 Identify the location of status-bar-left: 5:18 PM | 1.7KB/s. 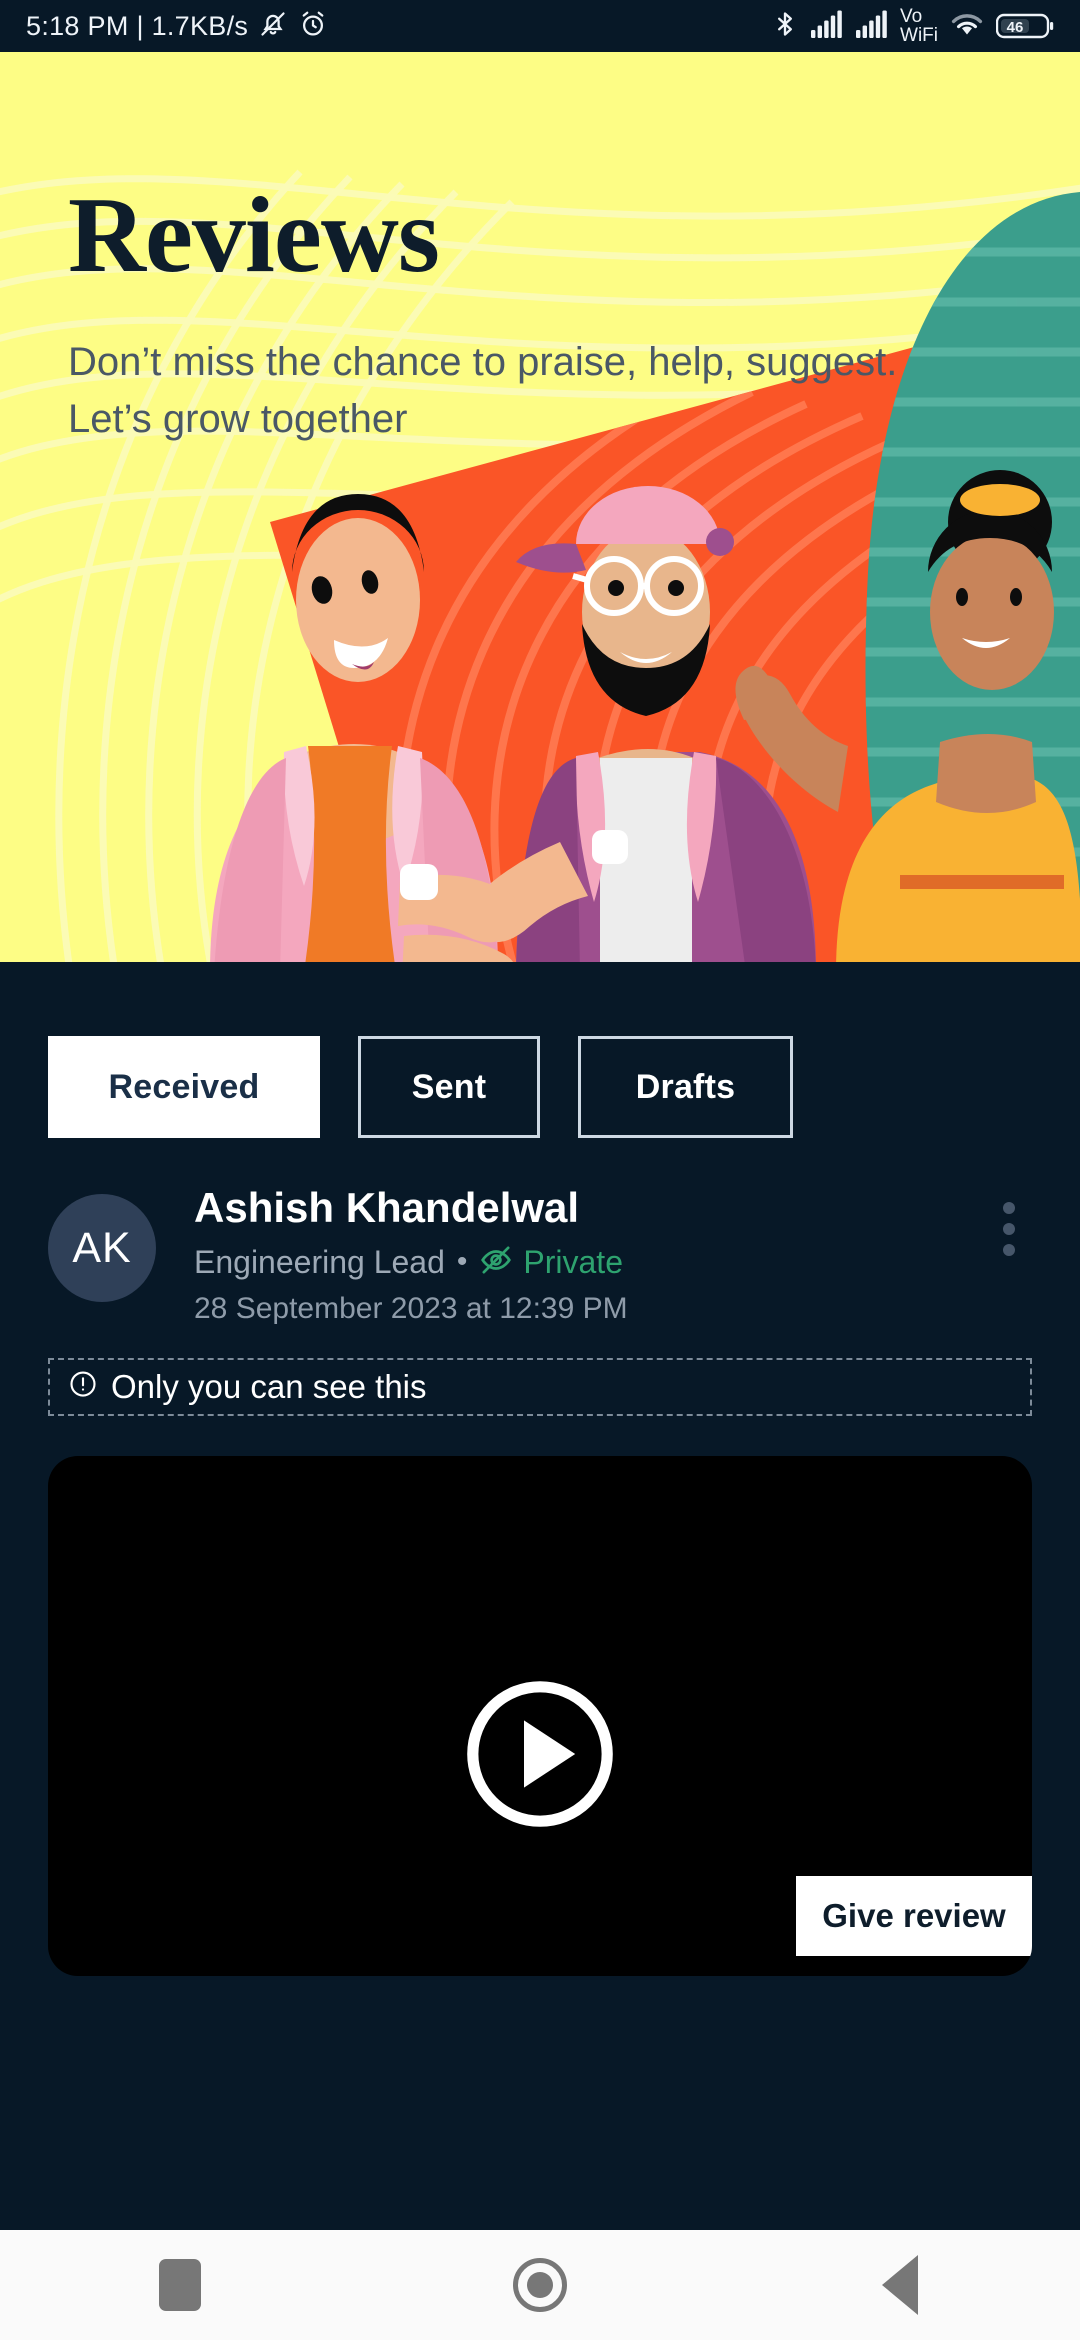
(177, 26).